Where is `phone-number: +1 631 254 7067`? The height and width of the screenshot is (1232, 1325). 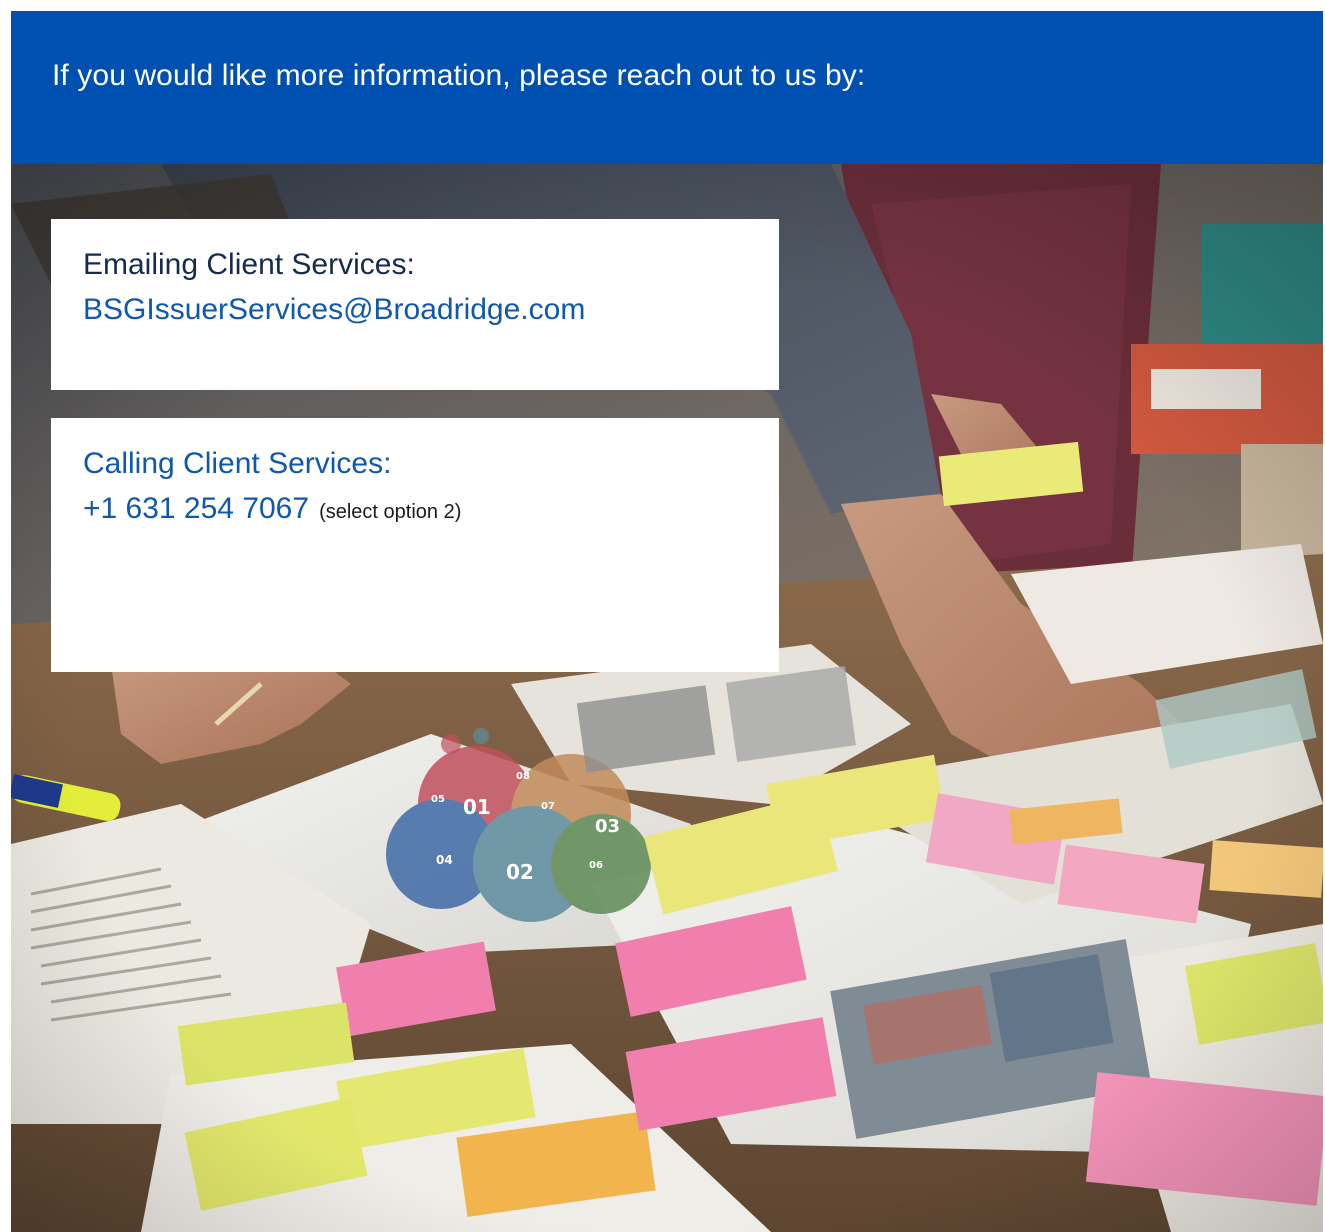 phone-number: +1 631 254 7067 is located at coordinates (196, 508).